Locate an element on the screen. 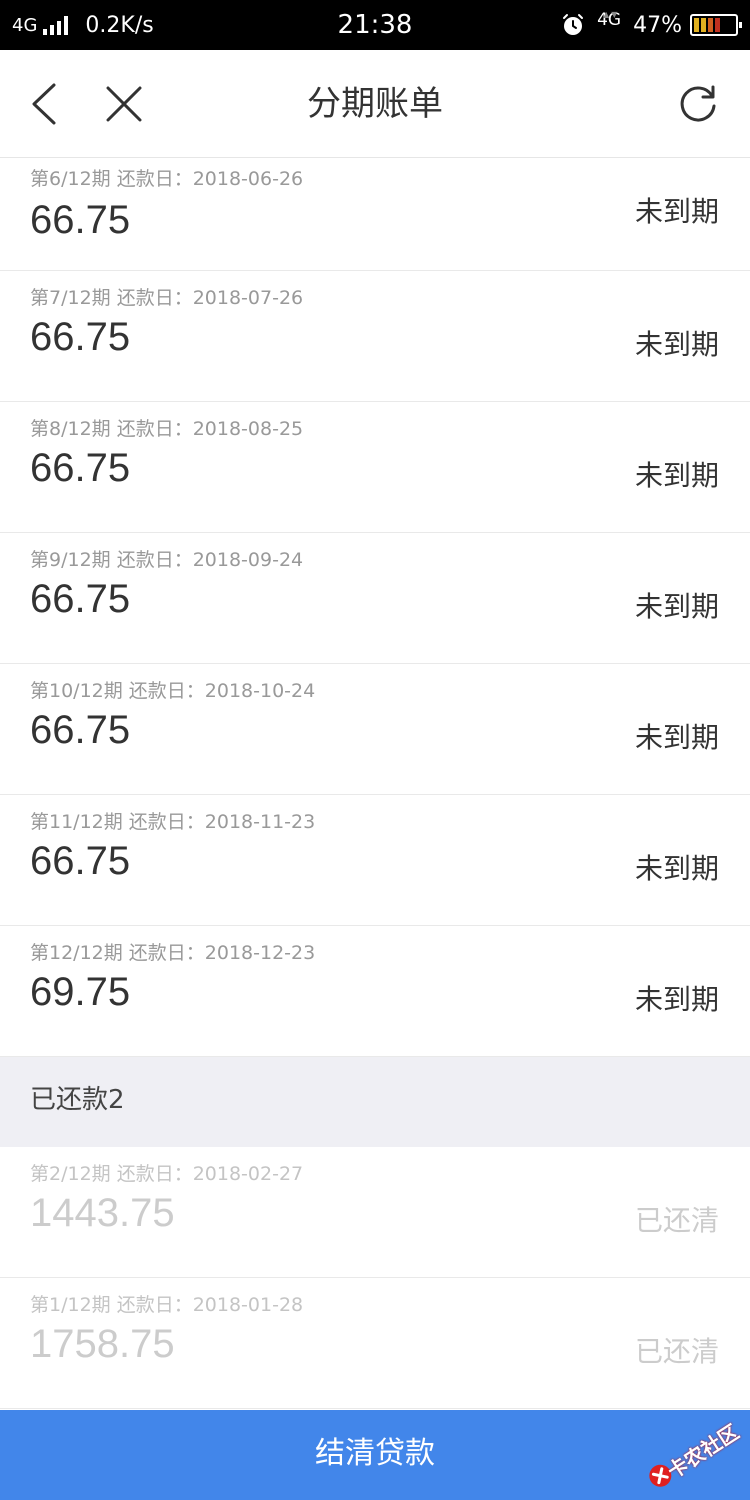  paid-section-title: 已还款2 is located at coordinates (77, 1100).